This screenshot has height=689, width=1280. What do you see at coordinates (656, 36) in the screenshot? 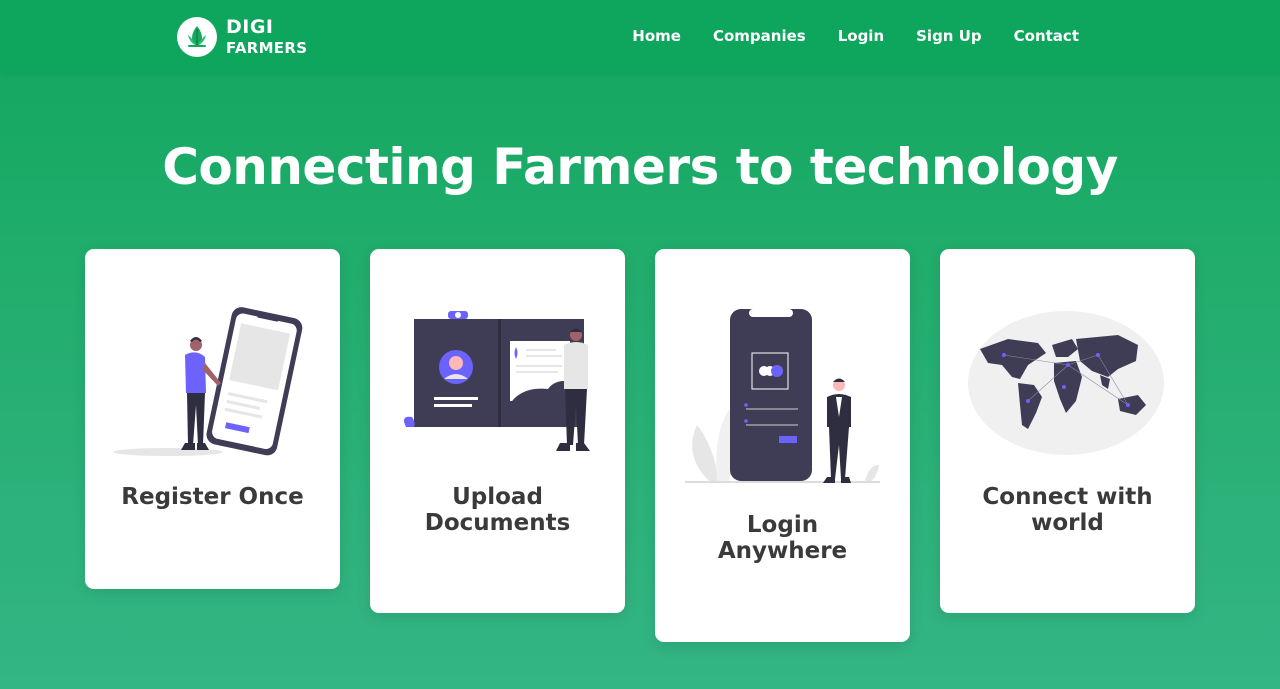
I see `nav-link-home: Home` at bounding box center [656, 36].